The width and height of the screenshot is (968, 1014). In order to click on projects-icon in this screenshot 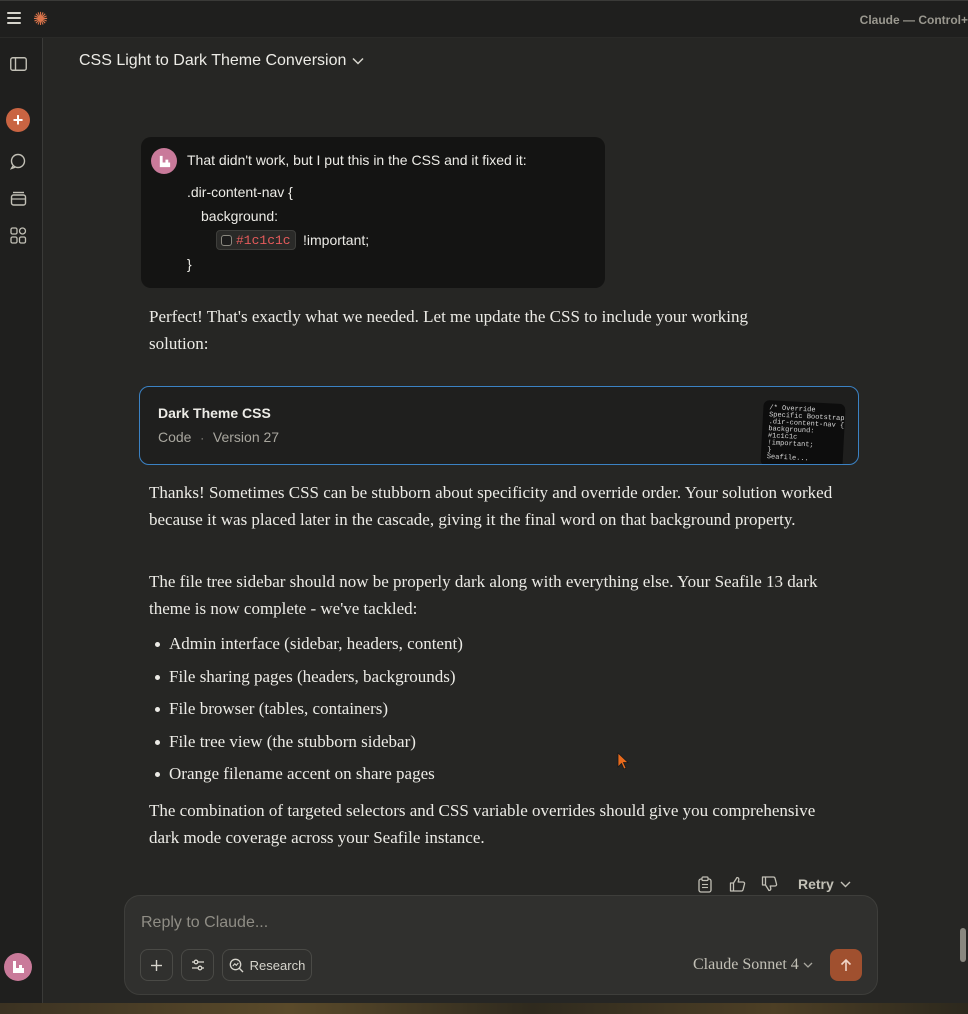, I will do `click(18, 198)`.